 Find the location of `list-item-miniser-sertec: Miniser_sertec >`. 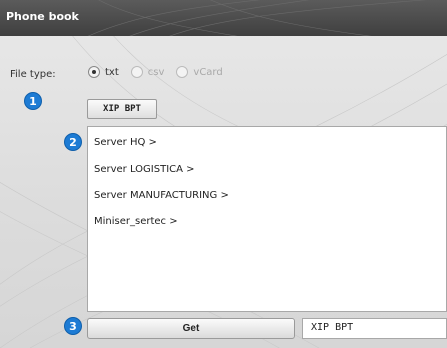

list-item-miniser-sertec: Miniser_sertec > is located at coordinates (136, 221).